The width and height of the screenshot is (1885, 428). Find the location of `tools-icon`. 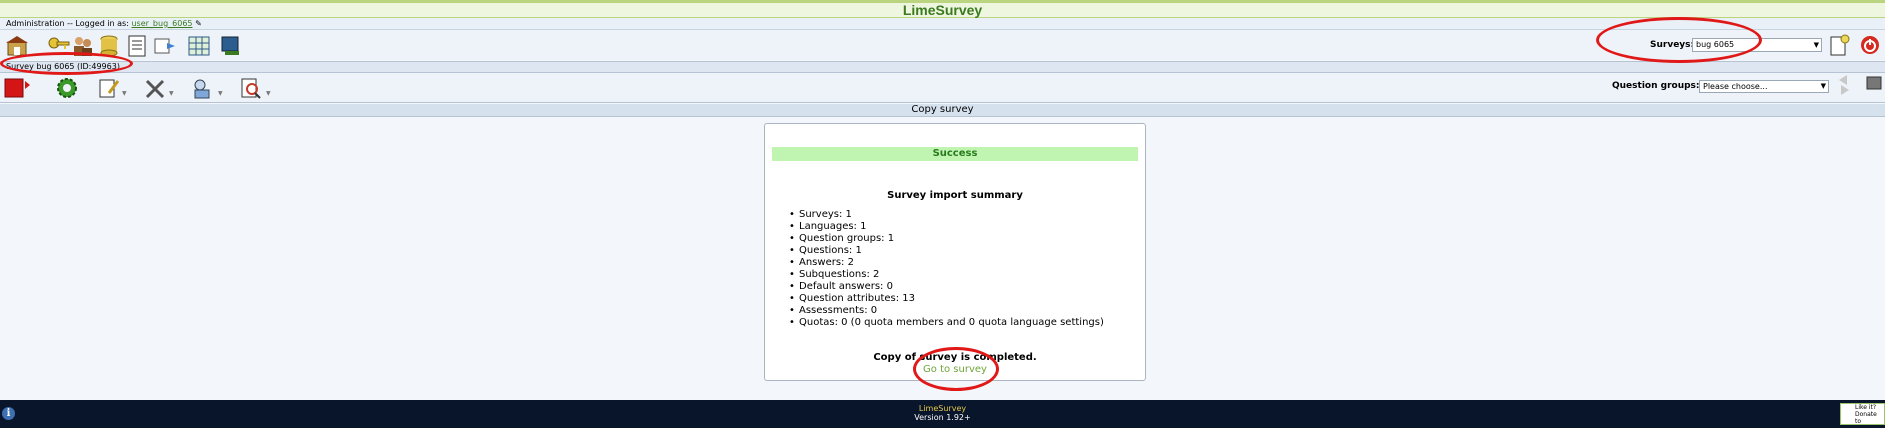

tools-icon is located at coordinates (155, 88).